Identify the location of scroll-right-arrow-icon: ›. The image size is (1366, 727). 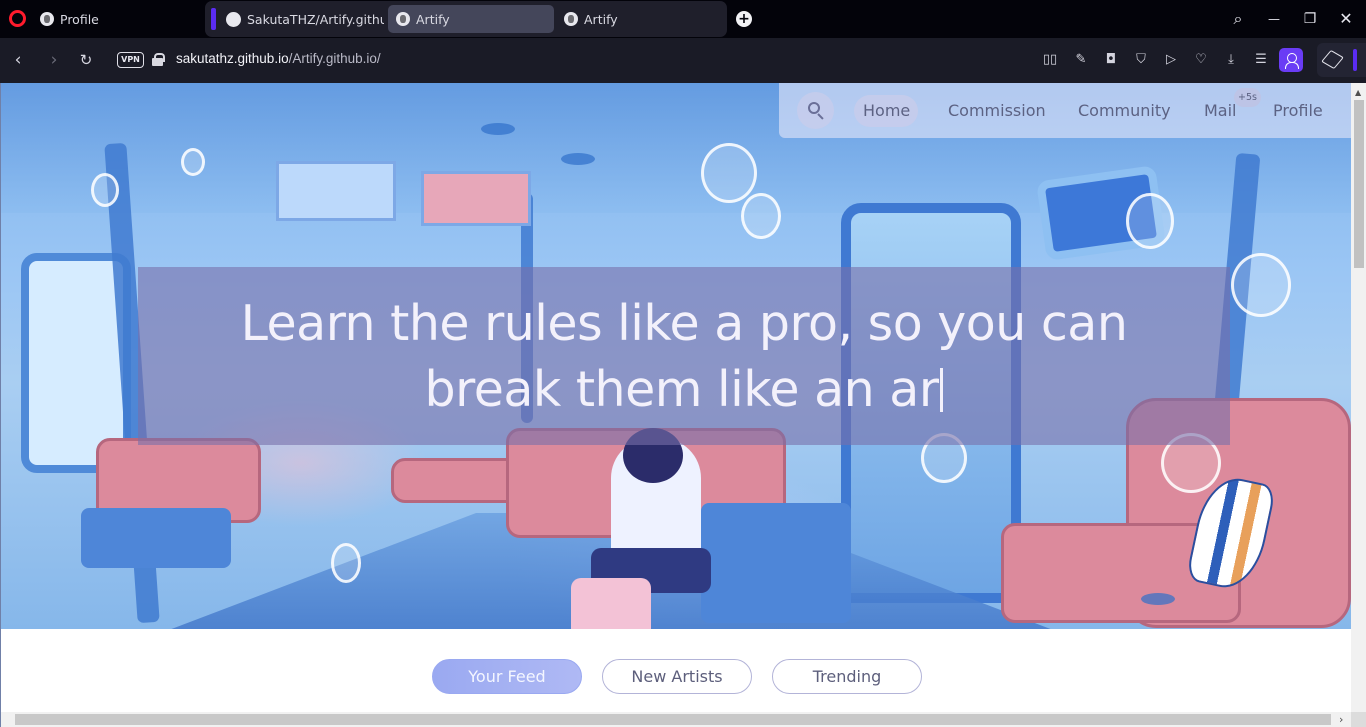
(1341, 719).